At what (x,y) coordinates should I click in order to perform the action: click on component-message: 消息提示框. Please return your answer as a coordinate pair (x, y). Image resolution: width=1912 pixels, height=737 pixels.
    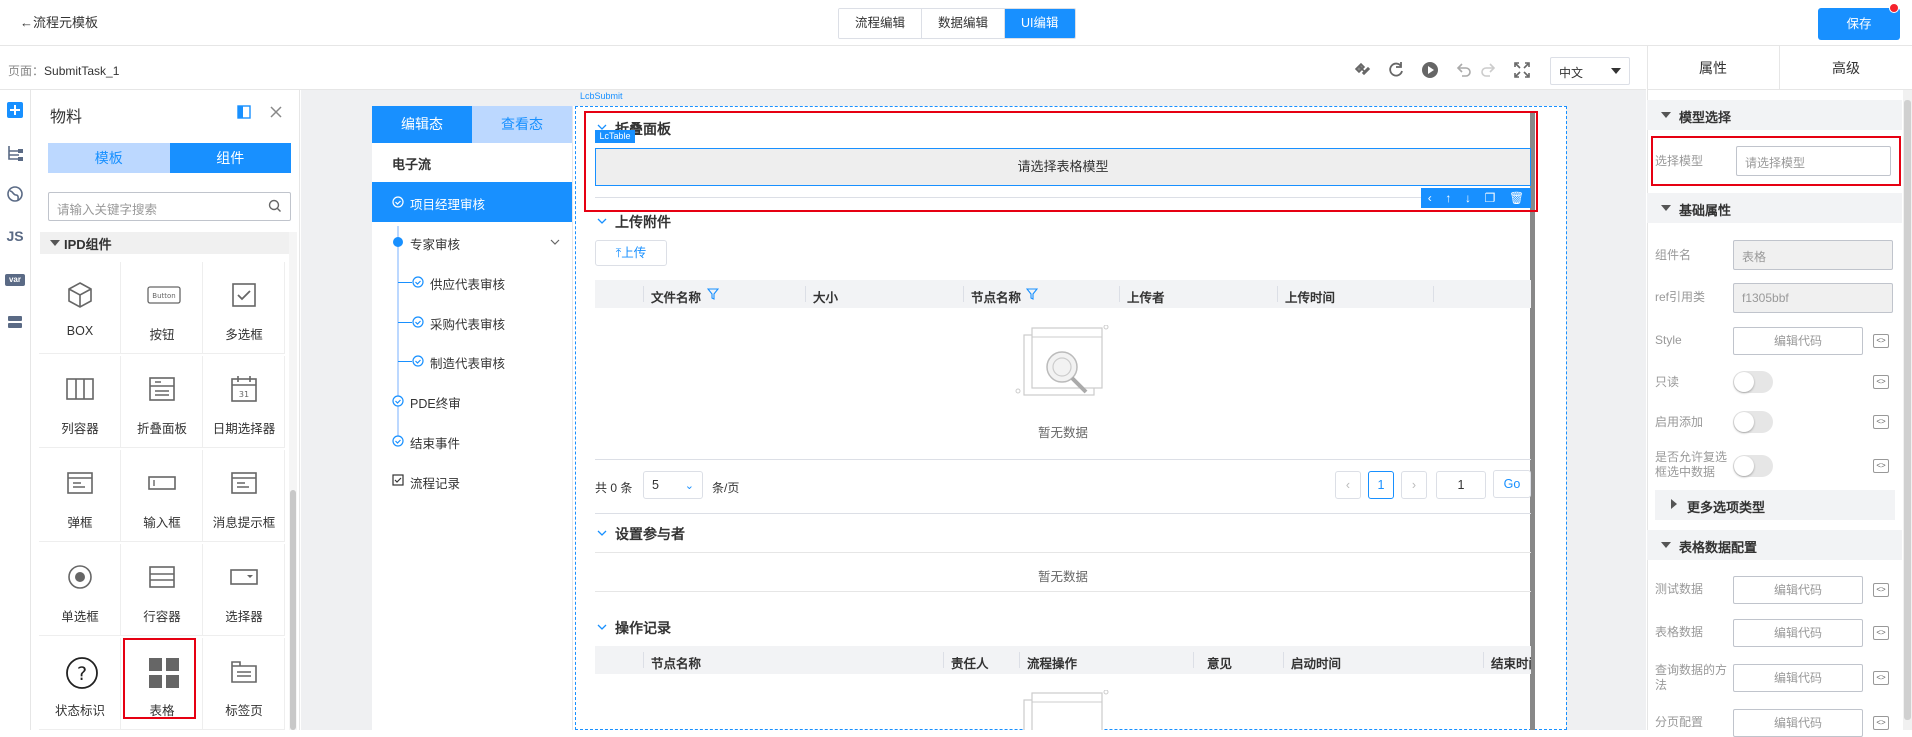
    Looking at the image, I should click on (244, 496).